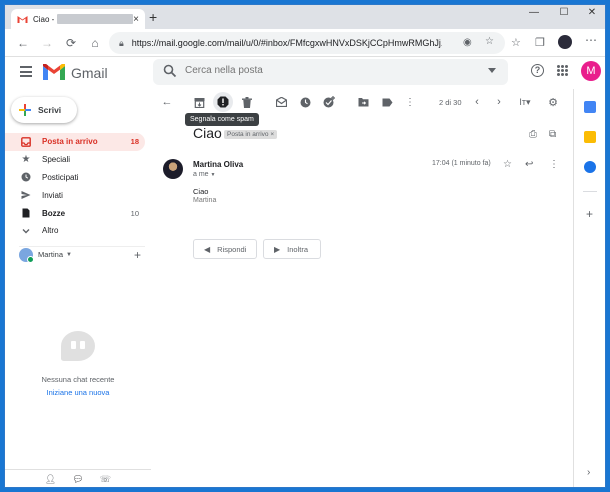 This screenshot has width=610, height=492. Describe the element at coordinates (78, 392) in the screenshot. I see `start-new-chat-link: Iniziane una nuova` at that location.